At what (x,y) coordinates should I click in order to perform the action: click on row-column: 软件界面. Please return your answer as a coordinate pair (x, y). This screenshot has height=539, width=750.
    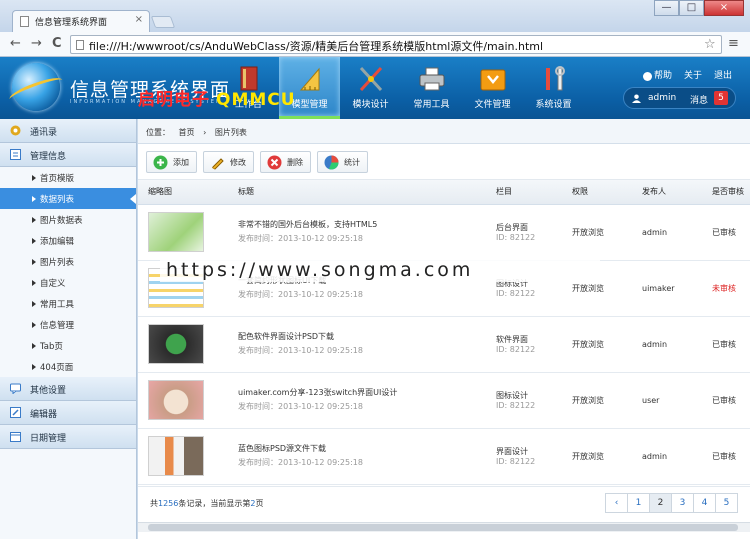
    Looking at the image, I should click on (512, 339).